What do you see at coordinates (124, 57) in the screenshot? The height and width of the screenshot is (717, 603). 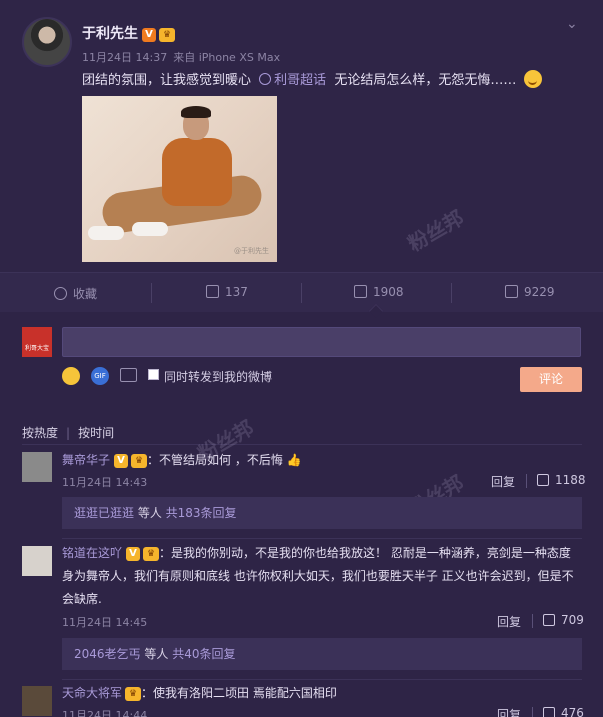 I see `post-date: 11月24日 14:37` at bounding box center [124, 57].